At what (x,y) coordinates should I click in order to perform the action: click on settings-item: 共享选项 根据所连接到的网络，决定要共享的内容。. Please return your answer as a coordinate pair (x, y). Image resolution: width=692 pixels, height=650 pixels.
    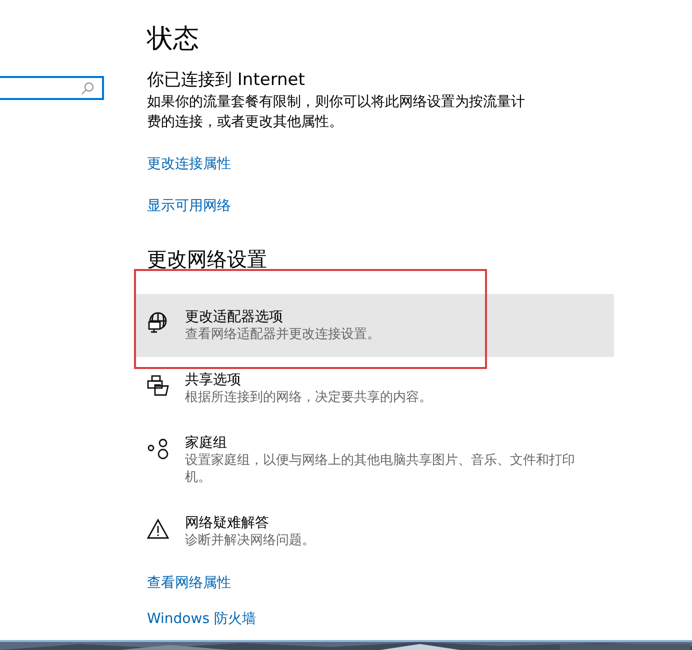
    Looking at the image, I should click on (374, 388).